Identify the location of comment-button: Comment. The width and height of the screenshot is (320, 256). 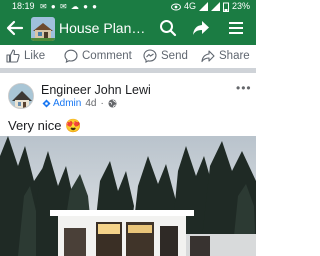
(98, 56).